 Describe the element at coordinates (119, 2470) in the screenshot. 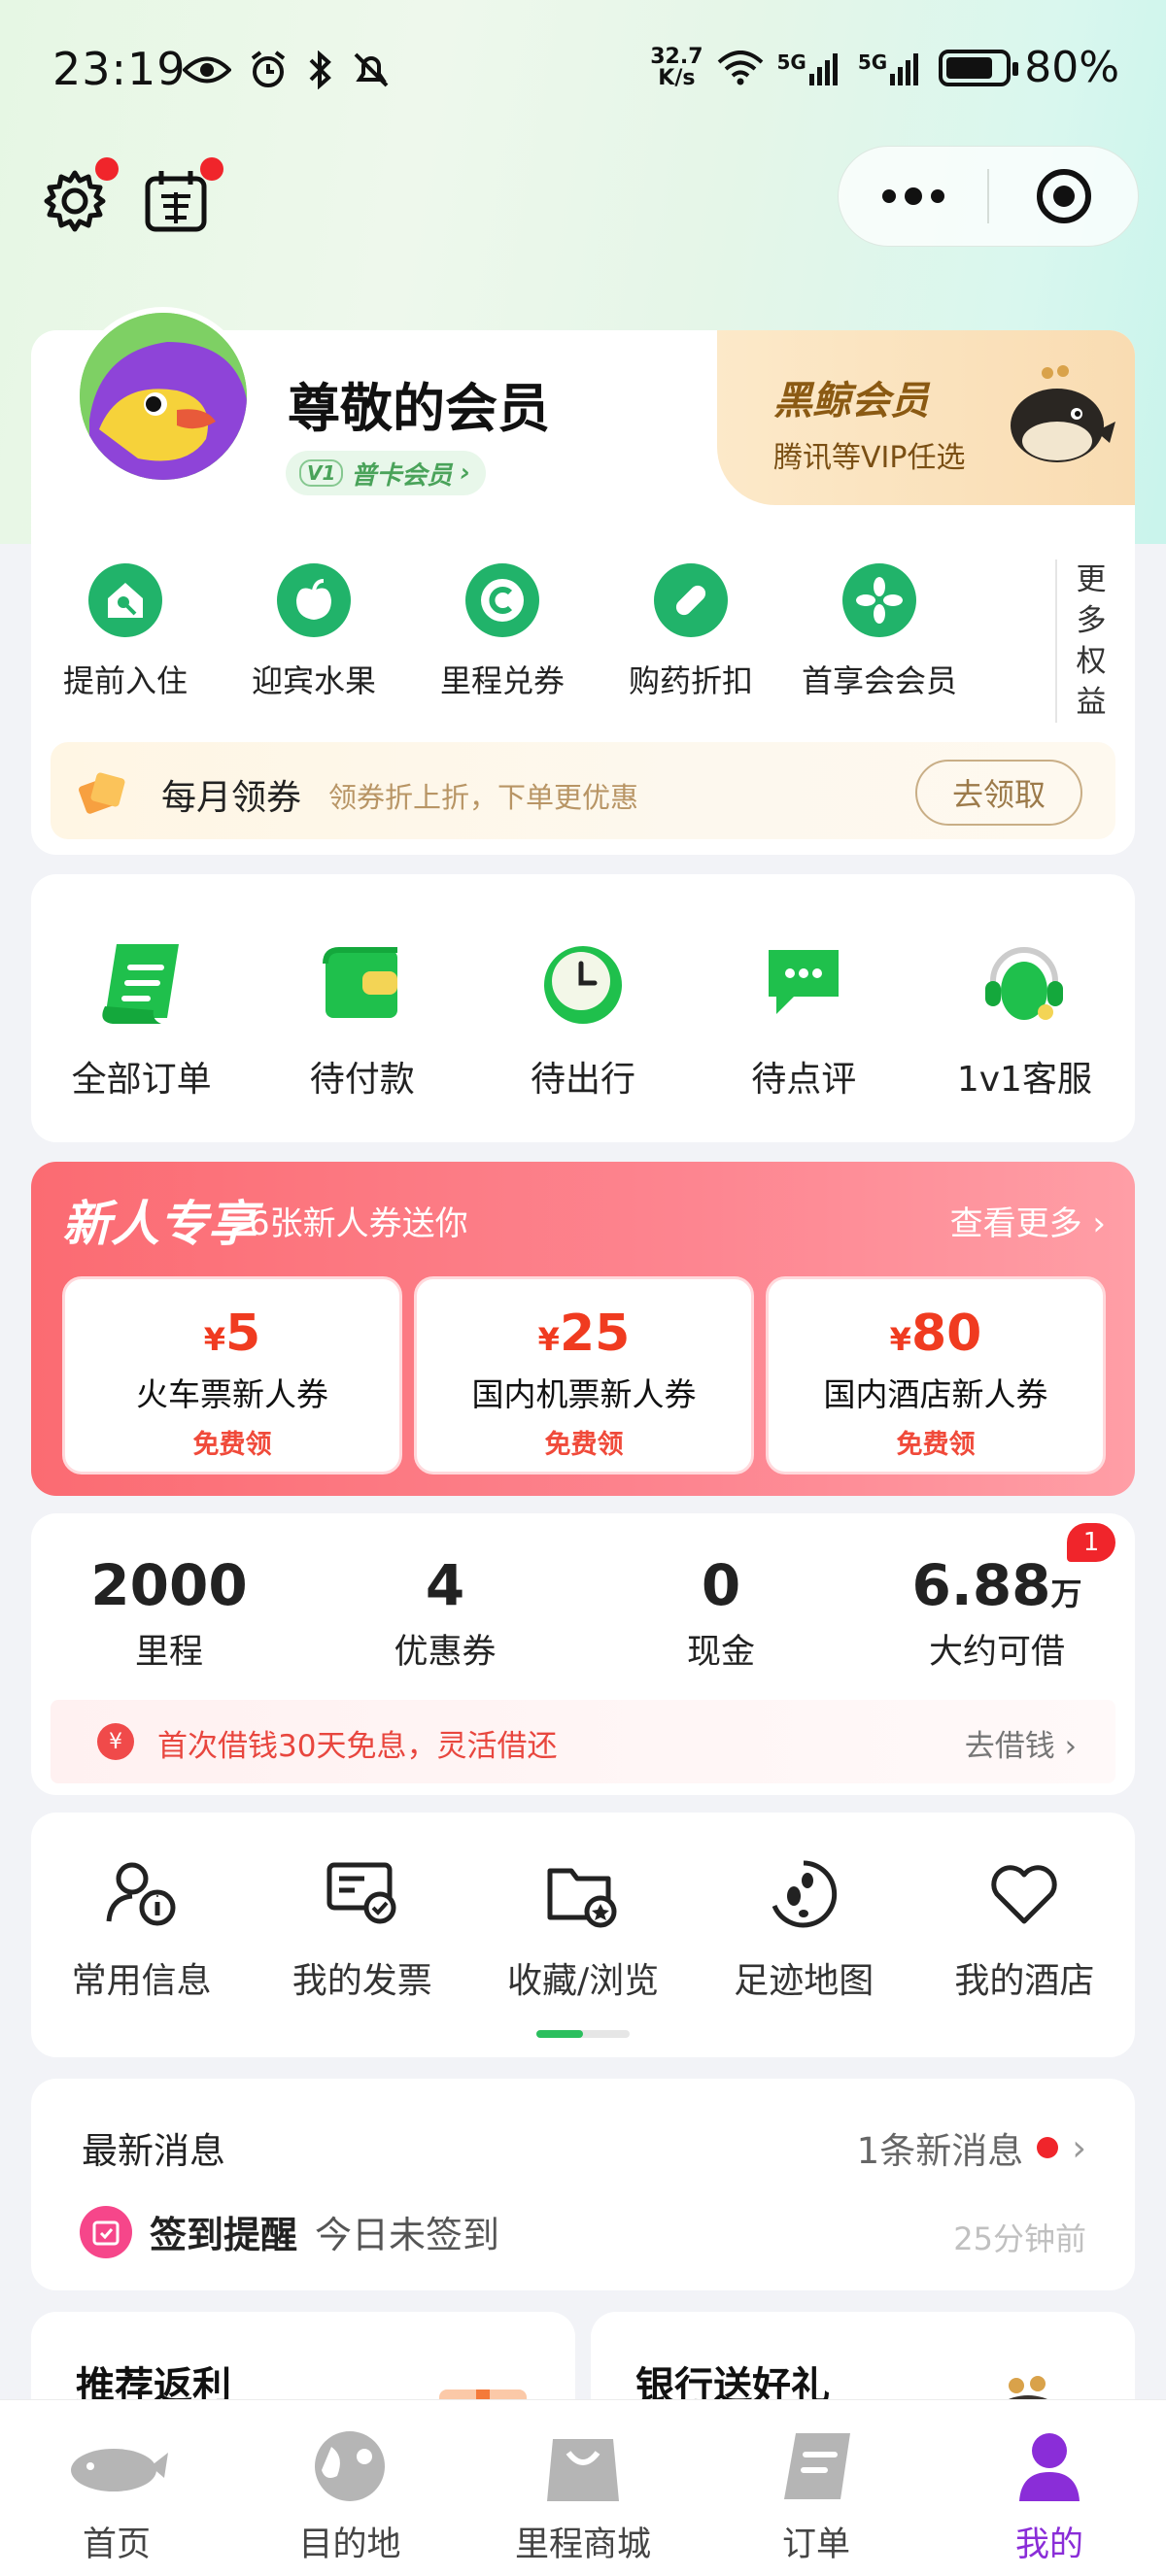

I see `whale-icon` at that location.